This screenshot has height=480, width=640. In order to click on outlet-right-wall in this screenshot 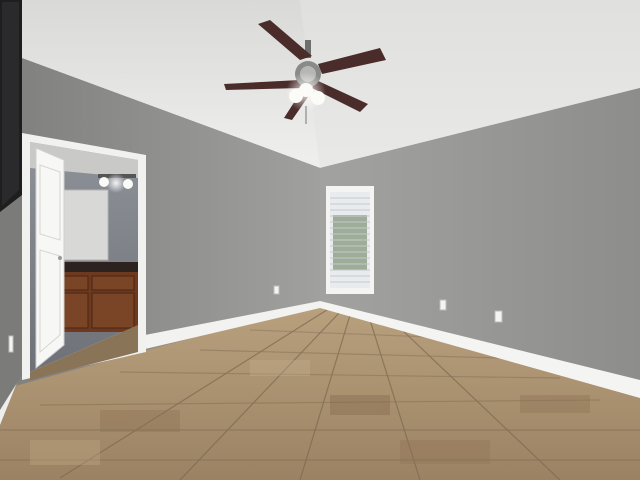, I will do `click(498, 316)`.